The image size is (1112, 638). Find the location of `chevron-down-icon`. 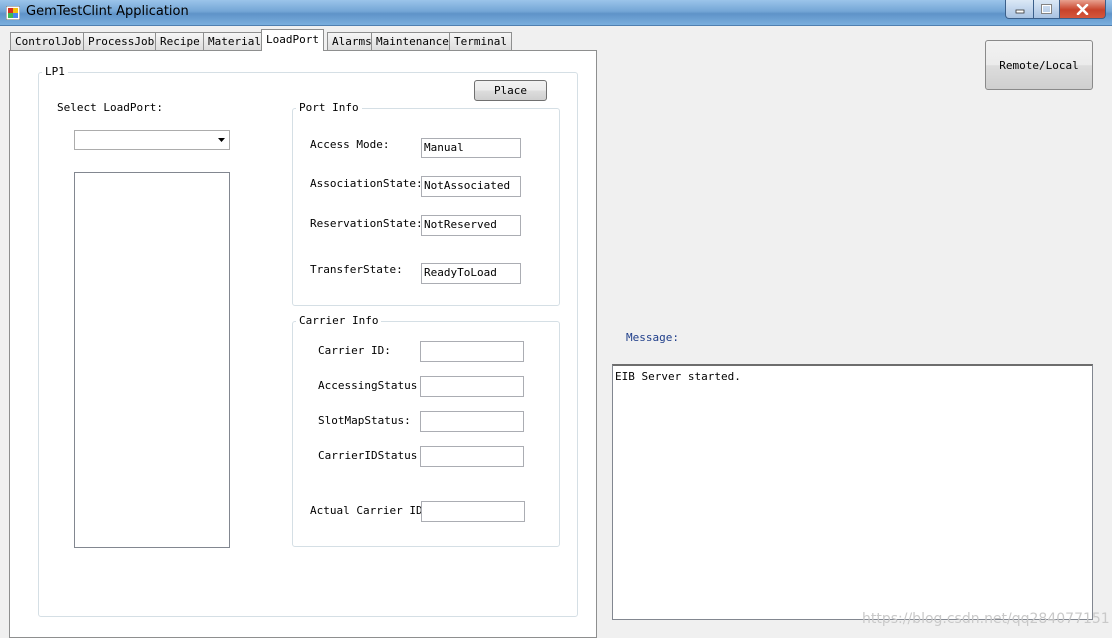

chevron-down-icon is located at coordinates (221, 140).